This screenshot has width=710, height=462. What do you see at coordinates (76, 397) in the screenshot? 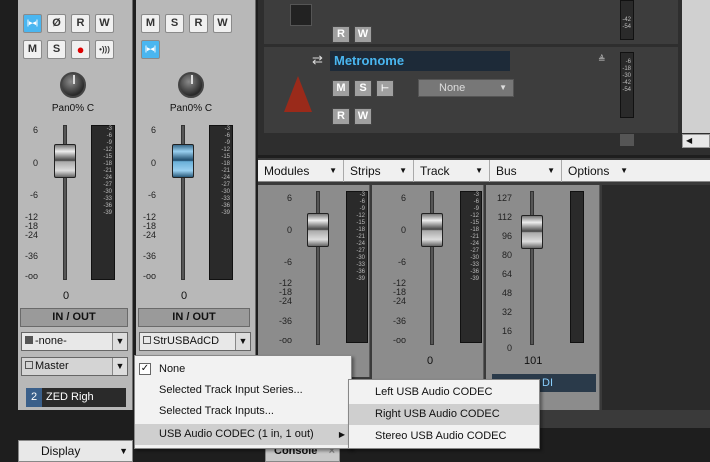
I see `track-name-box: 2 ZED Righ` at bounding box center [76, 397].